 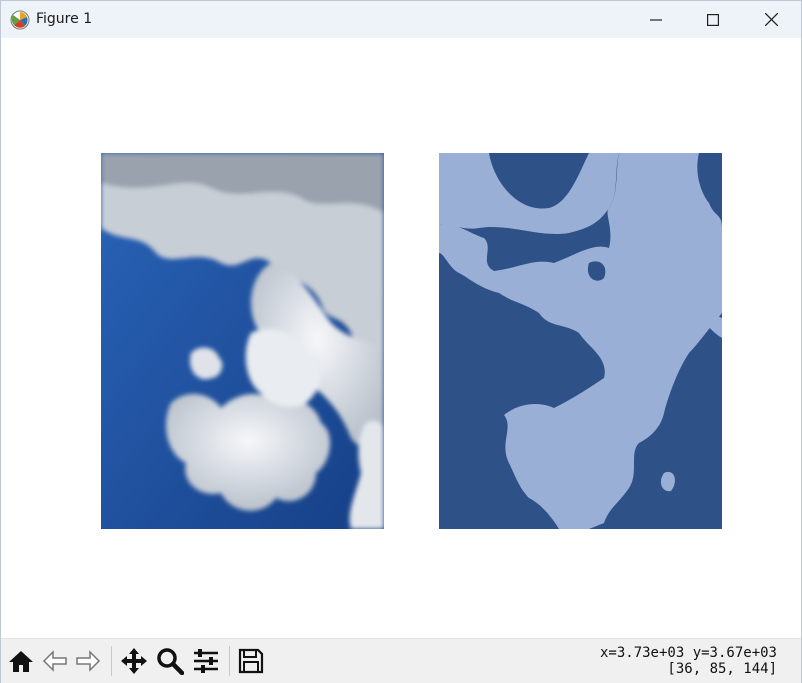 I want to click on cursor-coordinates: x=3.73e+03 y=3.67e+03 [36, 85, 144], so click(x=688, y=661).